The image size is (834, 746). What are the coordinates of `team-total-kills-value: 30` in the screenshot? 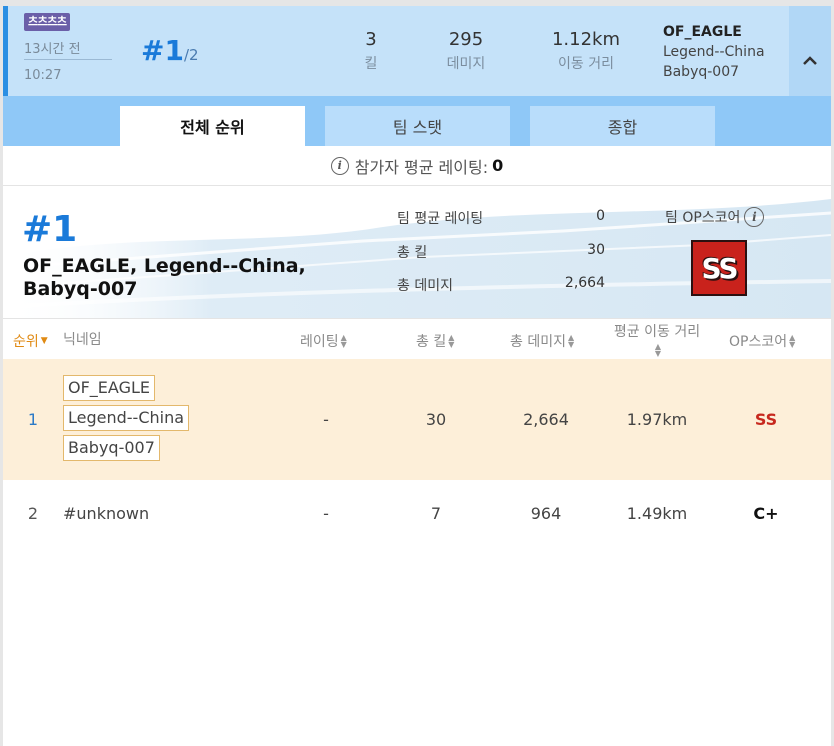 It's located at (596, 250).